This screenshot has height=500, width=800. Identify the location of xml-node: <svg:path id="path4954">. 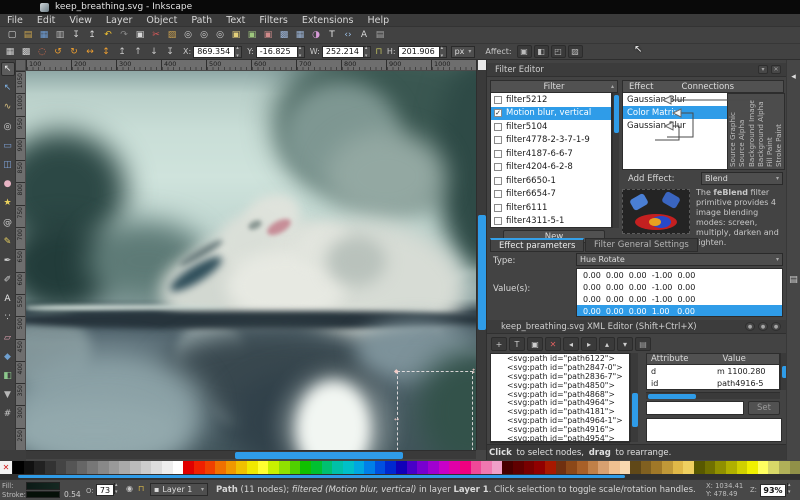
(560, 437).